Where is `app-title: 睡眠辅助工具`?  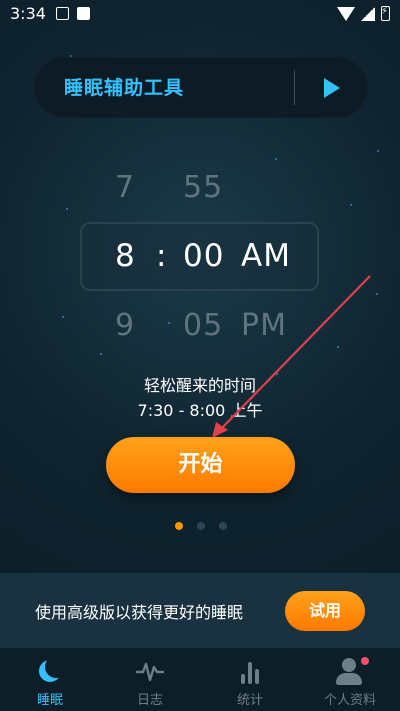
app-title: 睡眠辅助工具 is located at coordinates (124, 88).